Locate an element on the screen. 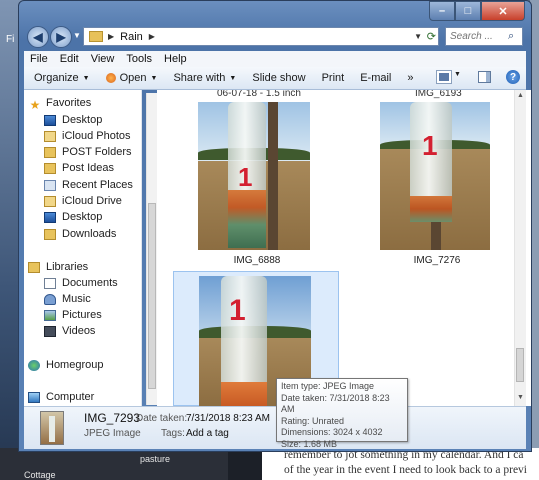  date-taken-value: 7/31/2018 8:23 AM is located at coordinates (228, 418).